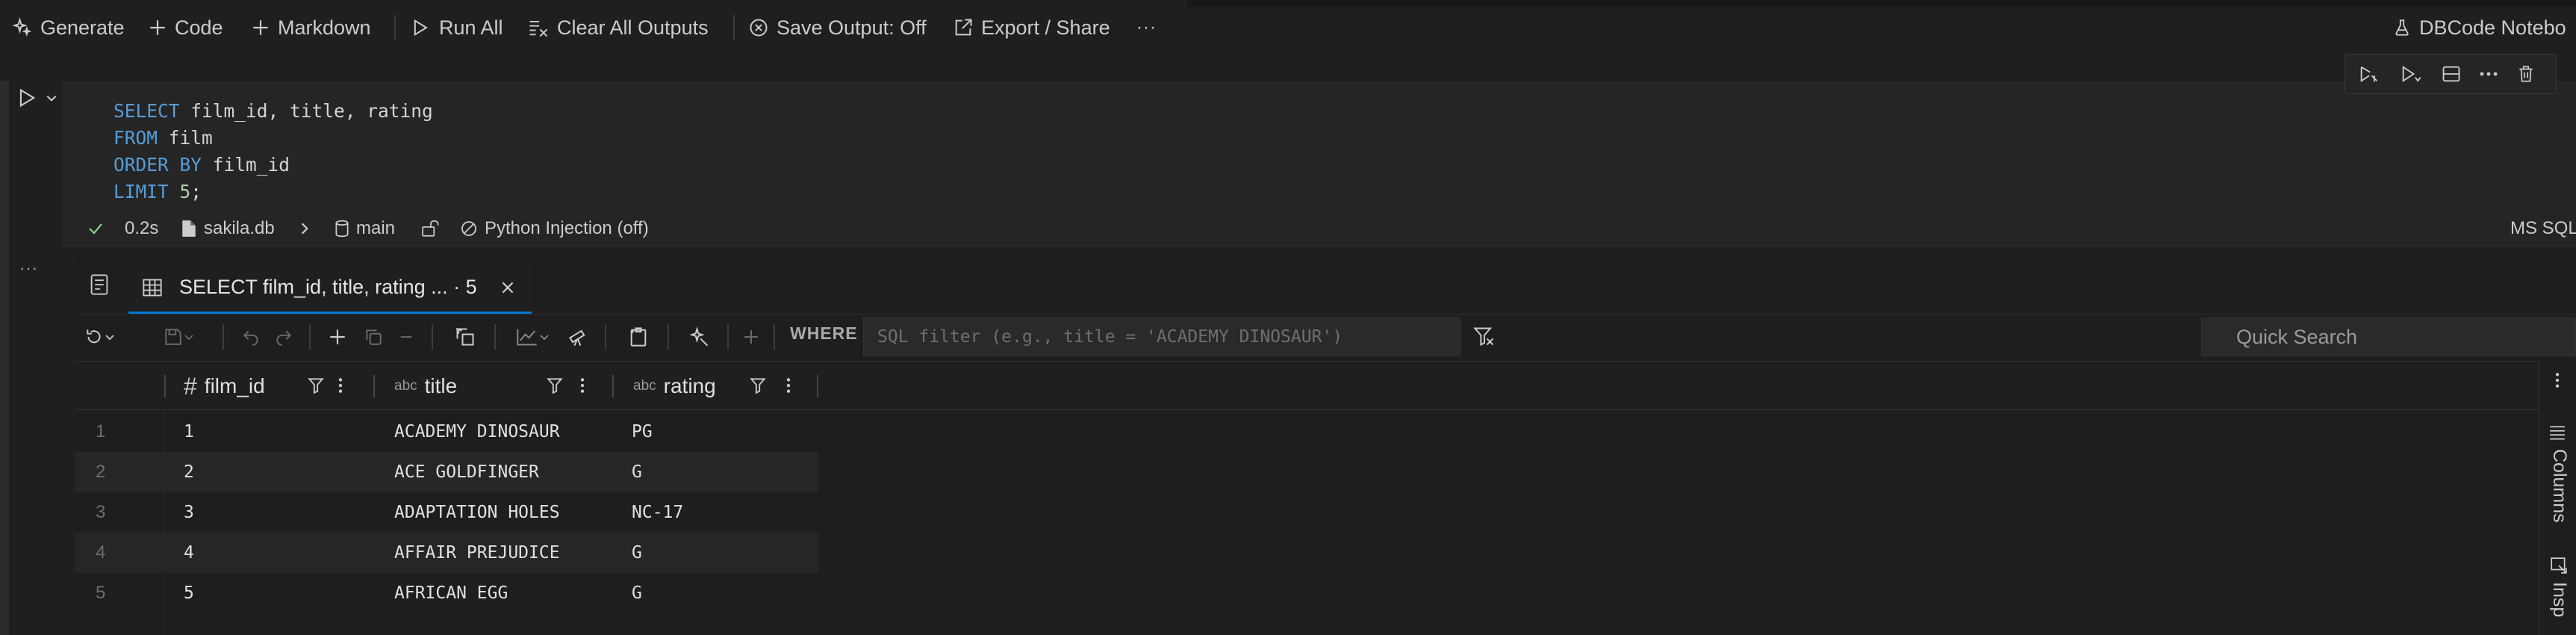 The height and width of the screenshot is (635, 2576). I want to click on redo-button, so click(284, 337).